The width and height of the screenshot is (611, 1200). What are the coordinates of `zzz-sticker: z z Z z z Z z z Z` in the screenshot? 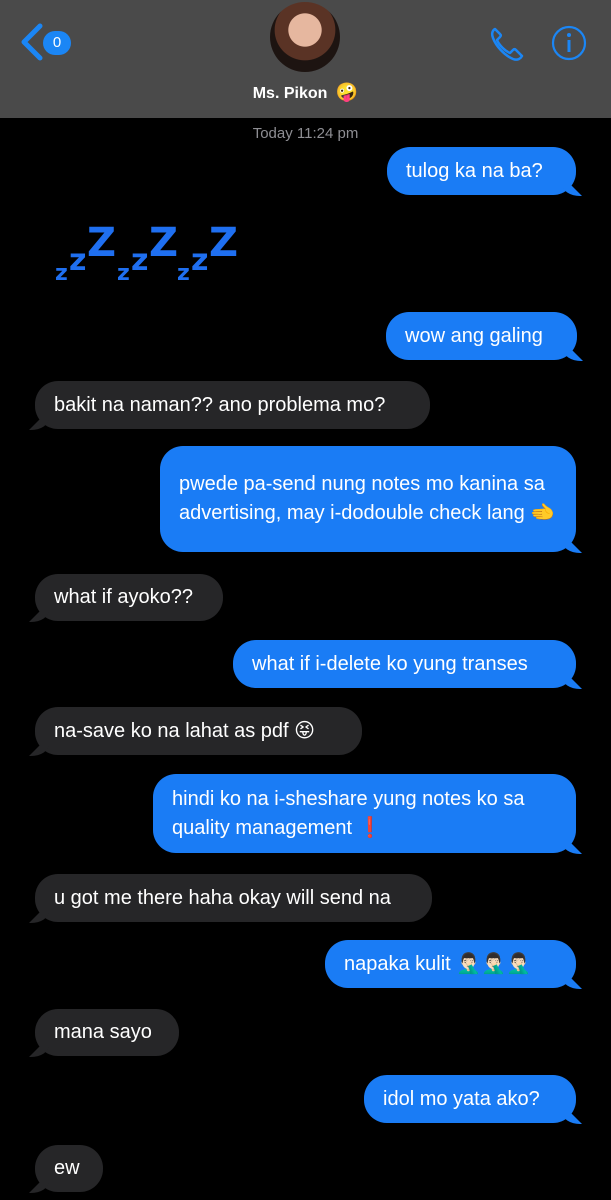 It's located at (150, 255).